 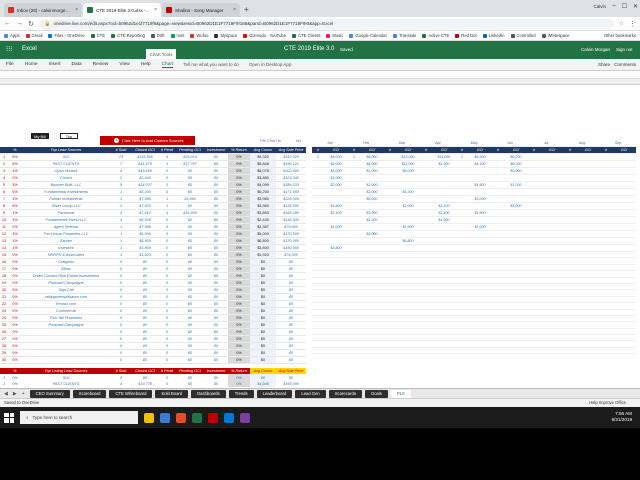 What do you see at coordinates (31, 65) in the screenshot?
I see `ribbon-tab-home: Home` at bounding box center [31, 65].